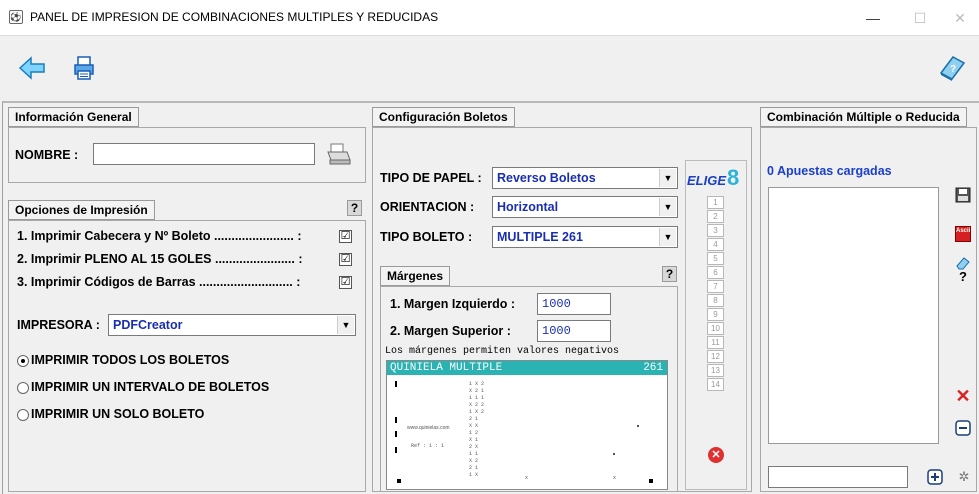 This screenshot has height=494, width=979. I want to click on number-box: 10, so click(715, 328).